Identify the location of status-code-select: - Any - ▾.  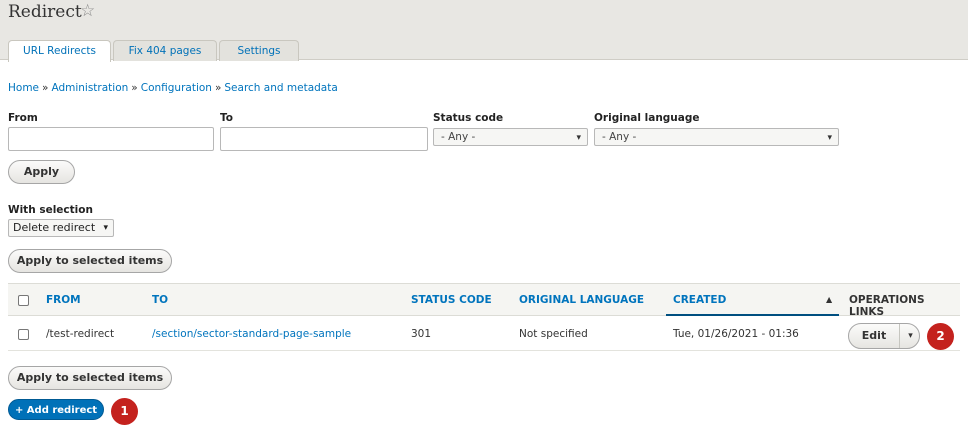
(510, 137).